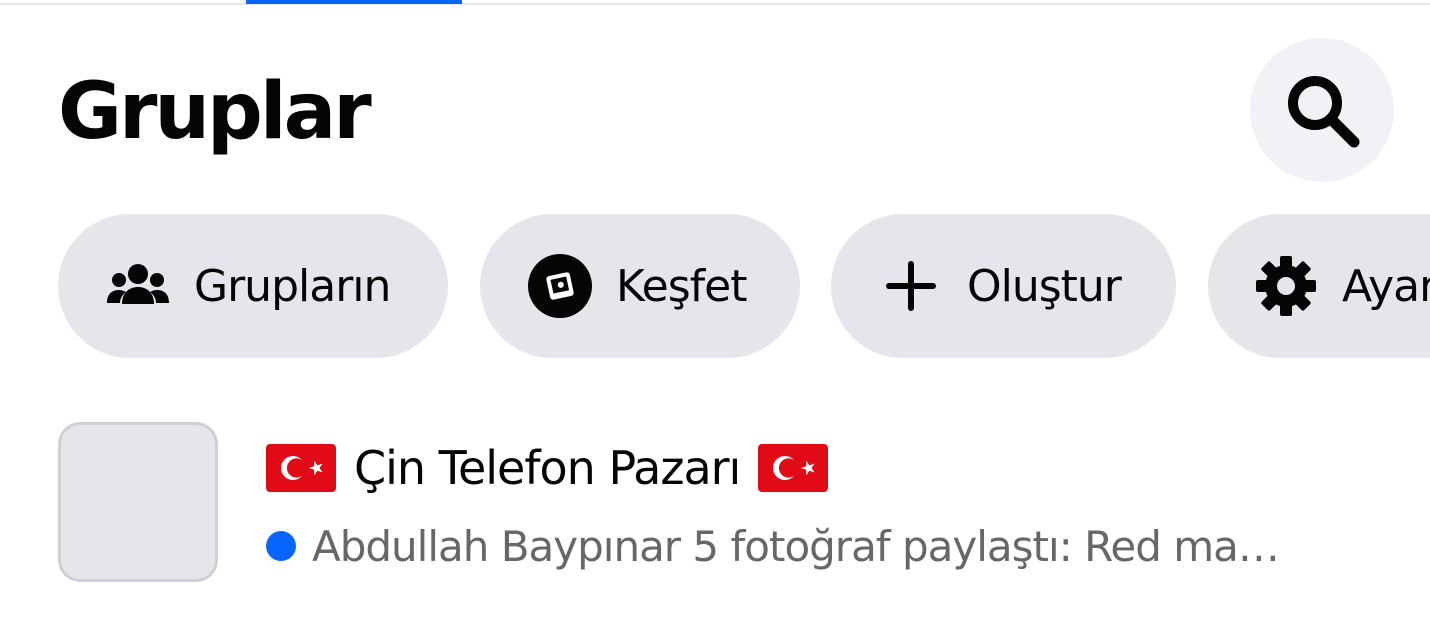  What do you see at coordinates (354, 2) in the screenshot?
I see `active-tab-indicator` at bounding box center [354, 2].